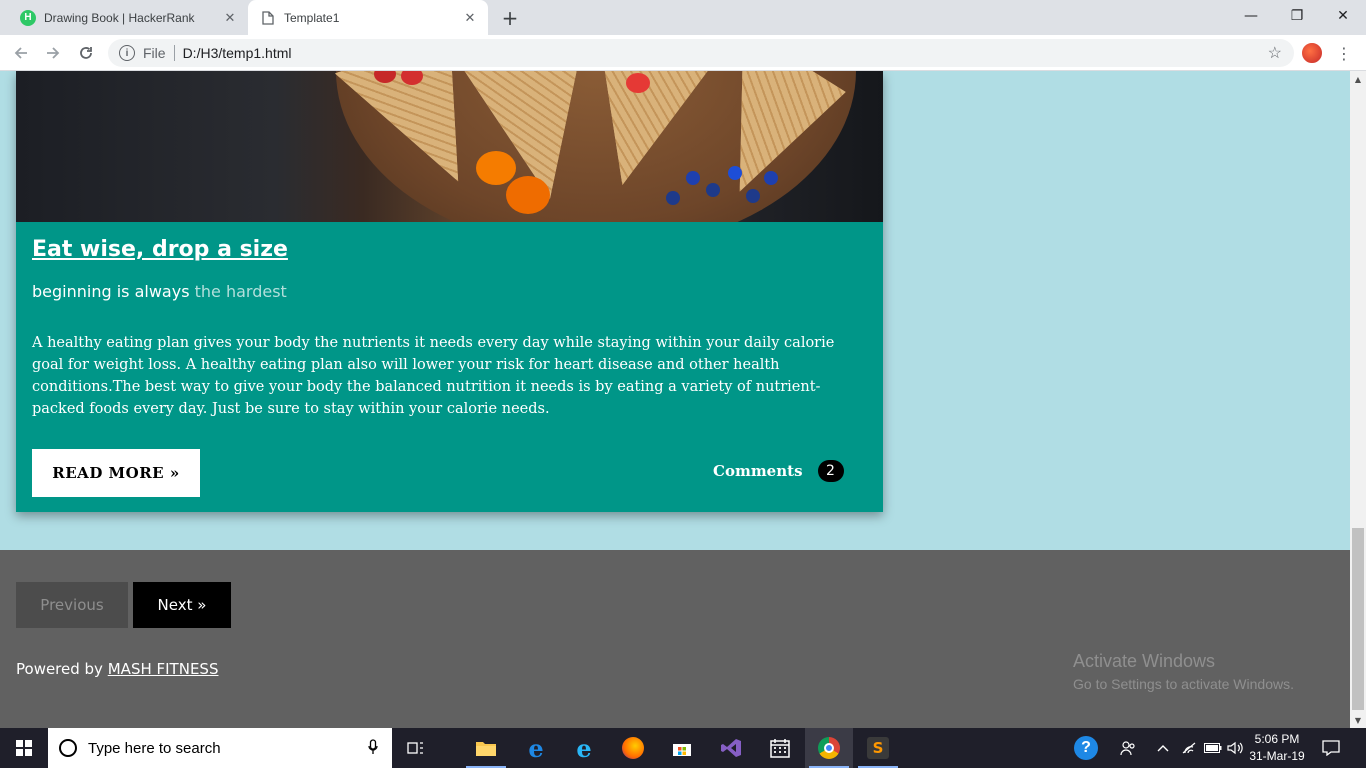 The width and height of the screenshot is (1366, 768). I want to click on powered-by: Powered by MASH FITNESS, so click(117, 669).